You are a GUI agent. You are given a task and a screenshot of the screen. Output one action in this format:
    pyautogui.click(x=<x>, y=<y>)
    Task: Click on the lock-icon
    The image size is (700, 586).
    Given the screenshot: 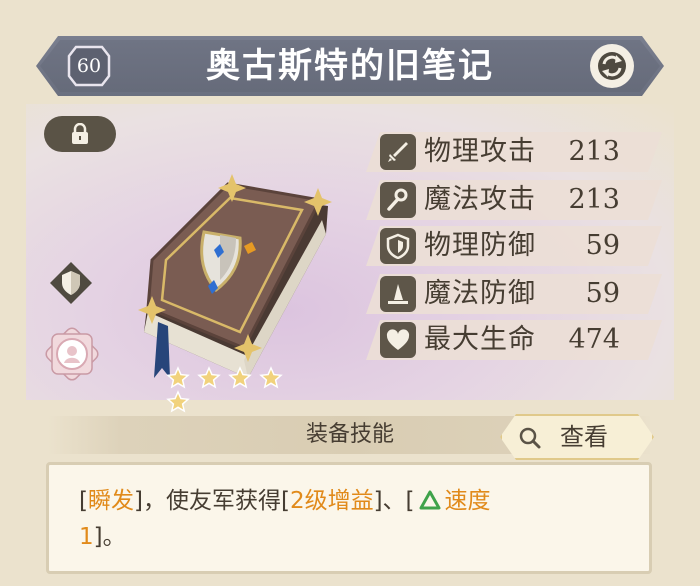 What is the action you would take?
    pyautogui.click(x=80, y=133)
    